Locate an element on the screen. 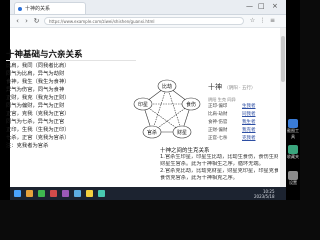 The width and height of the screenshot is (320, 240). tab-active: 十神的关系 × is located at coordinates (50, 8).